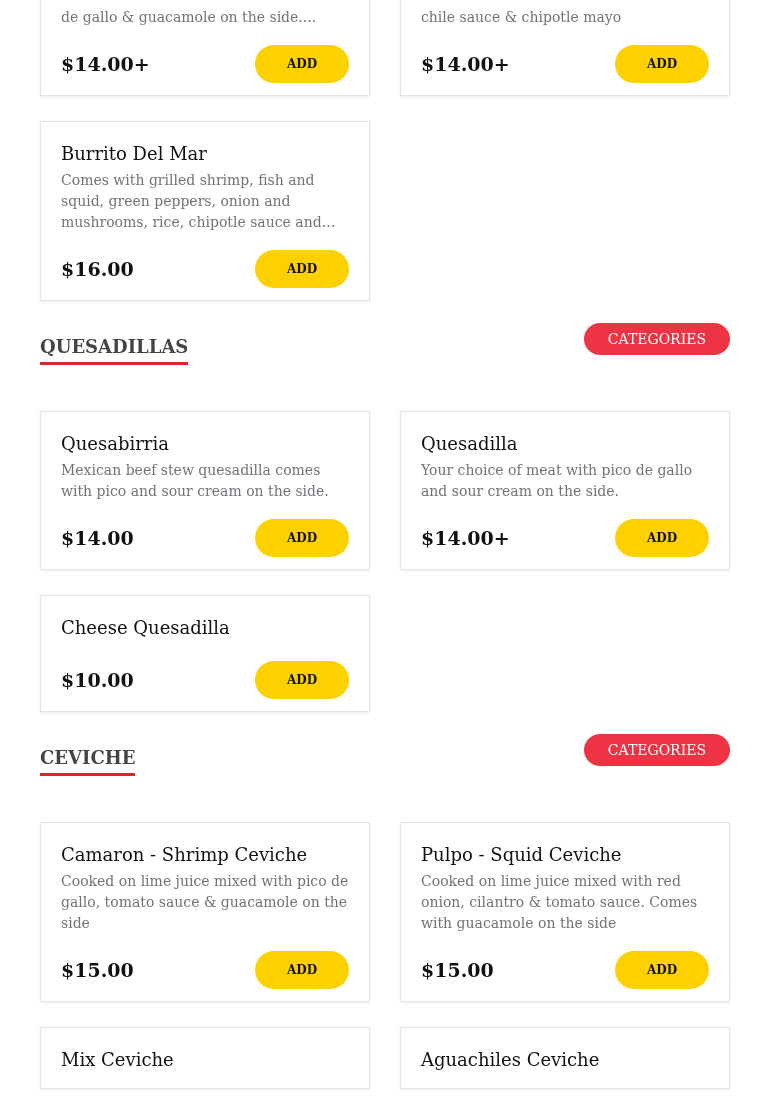  What do you see at coordinates (97, 269) in the screenshot?
I see `item-price: $16.00` at bounding box center [97, 269].